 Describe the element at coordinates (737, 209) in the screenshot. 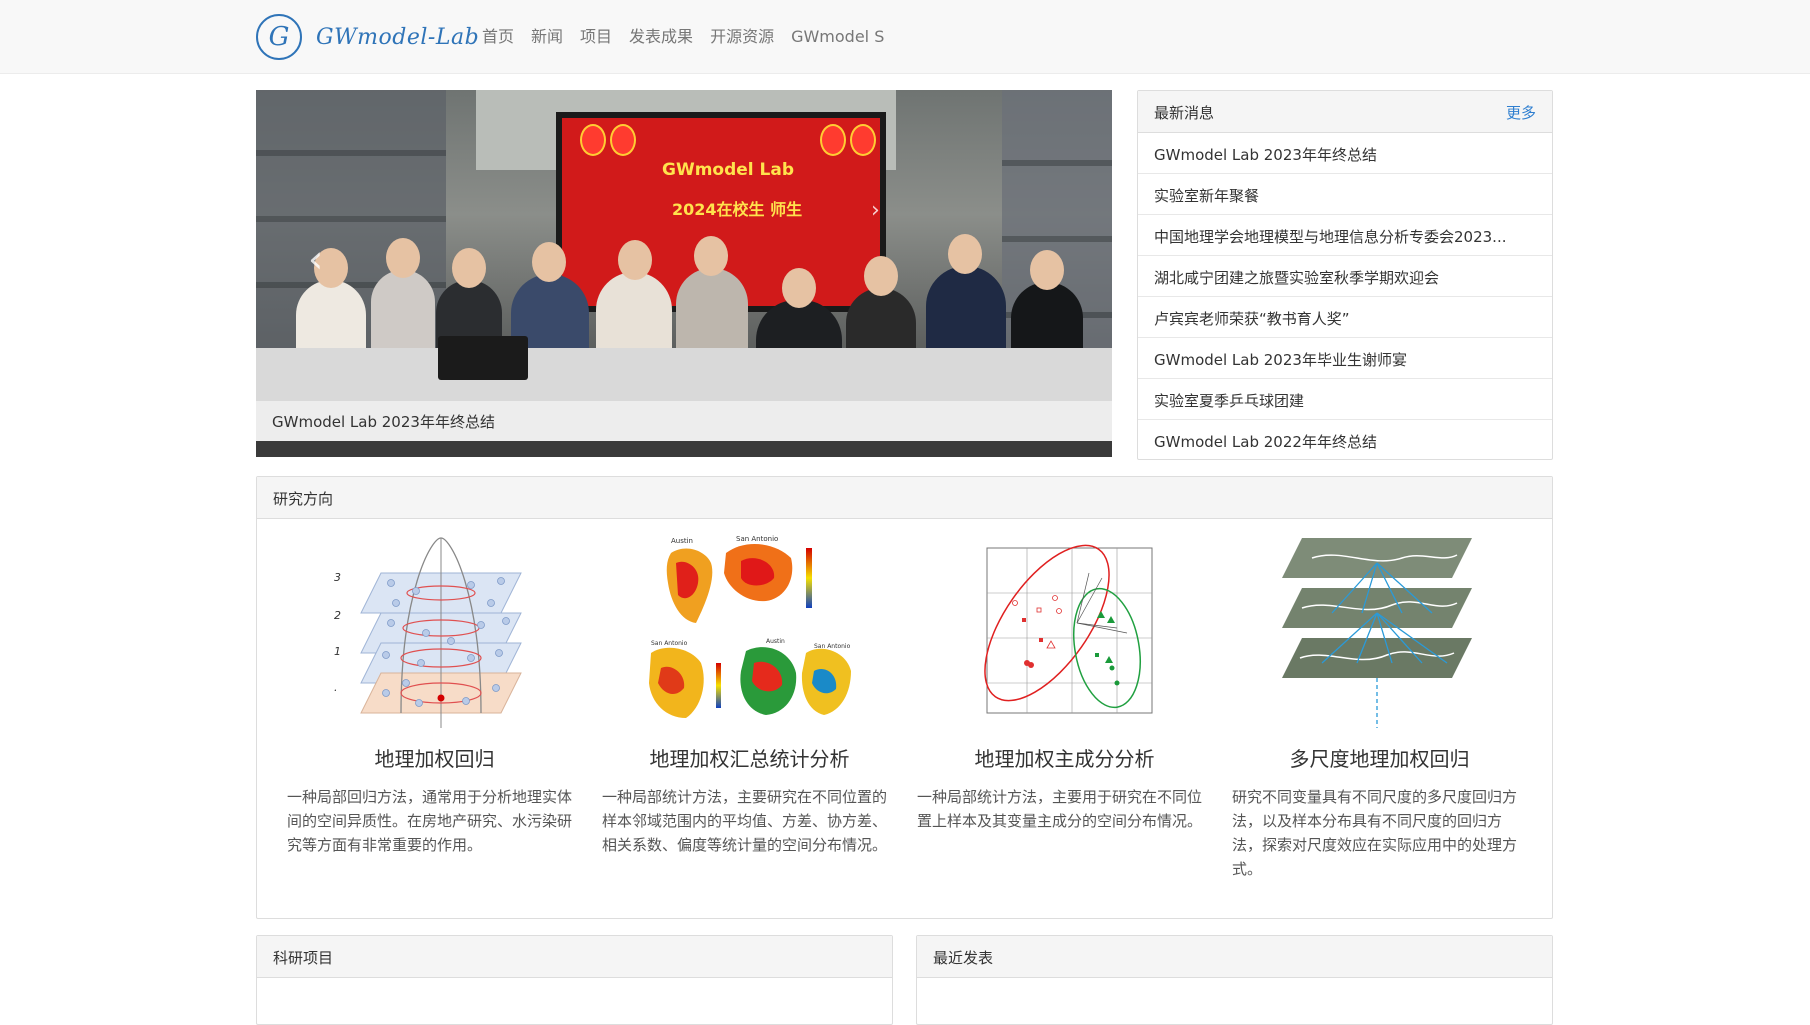

I see `screen-subtitle: 2024在校生 师生` at that location.